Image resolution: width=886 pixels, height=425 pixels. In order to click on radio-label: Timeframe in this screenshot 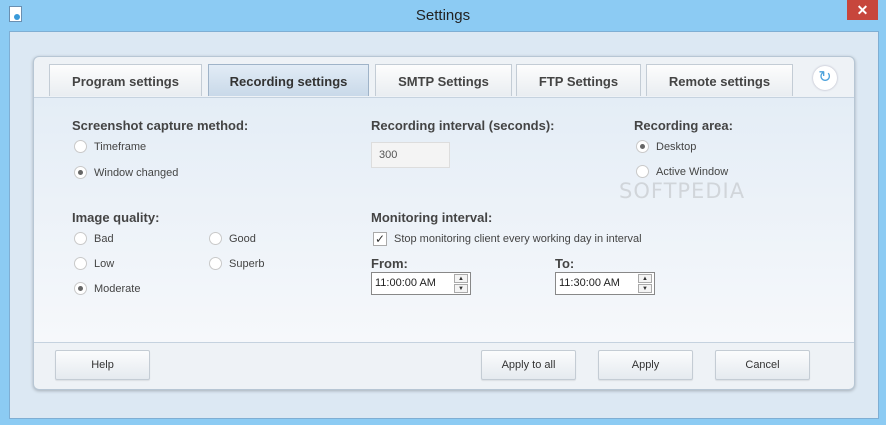, I will do `click(120, 146)`.